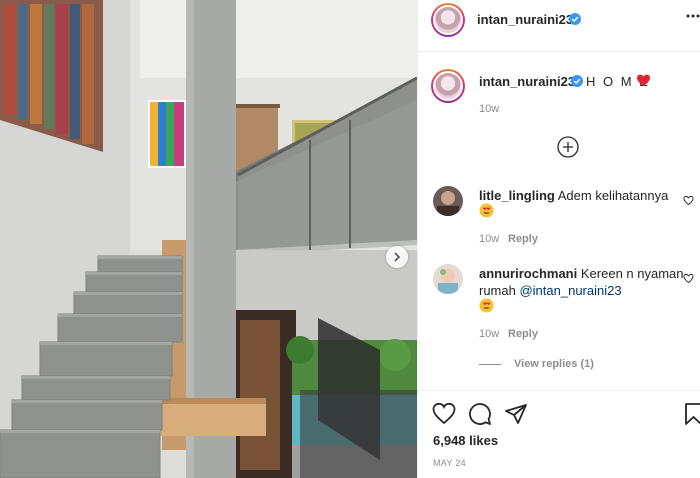  Describe the element at coordinates (449, 463) in the screenshot. I see `post-date: MAY 24` at that location.